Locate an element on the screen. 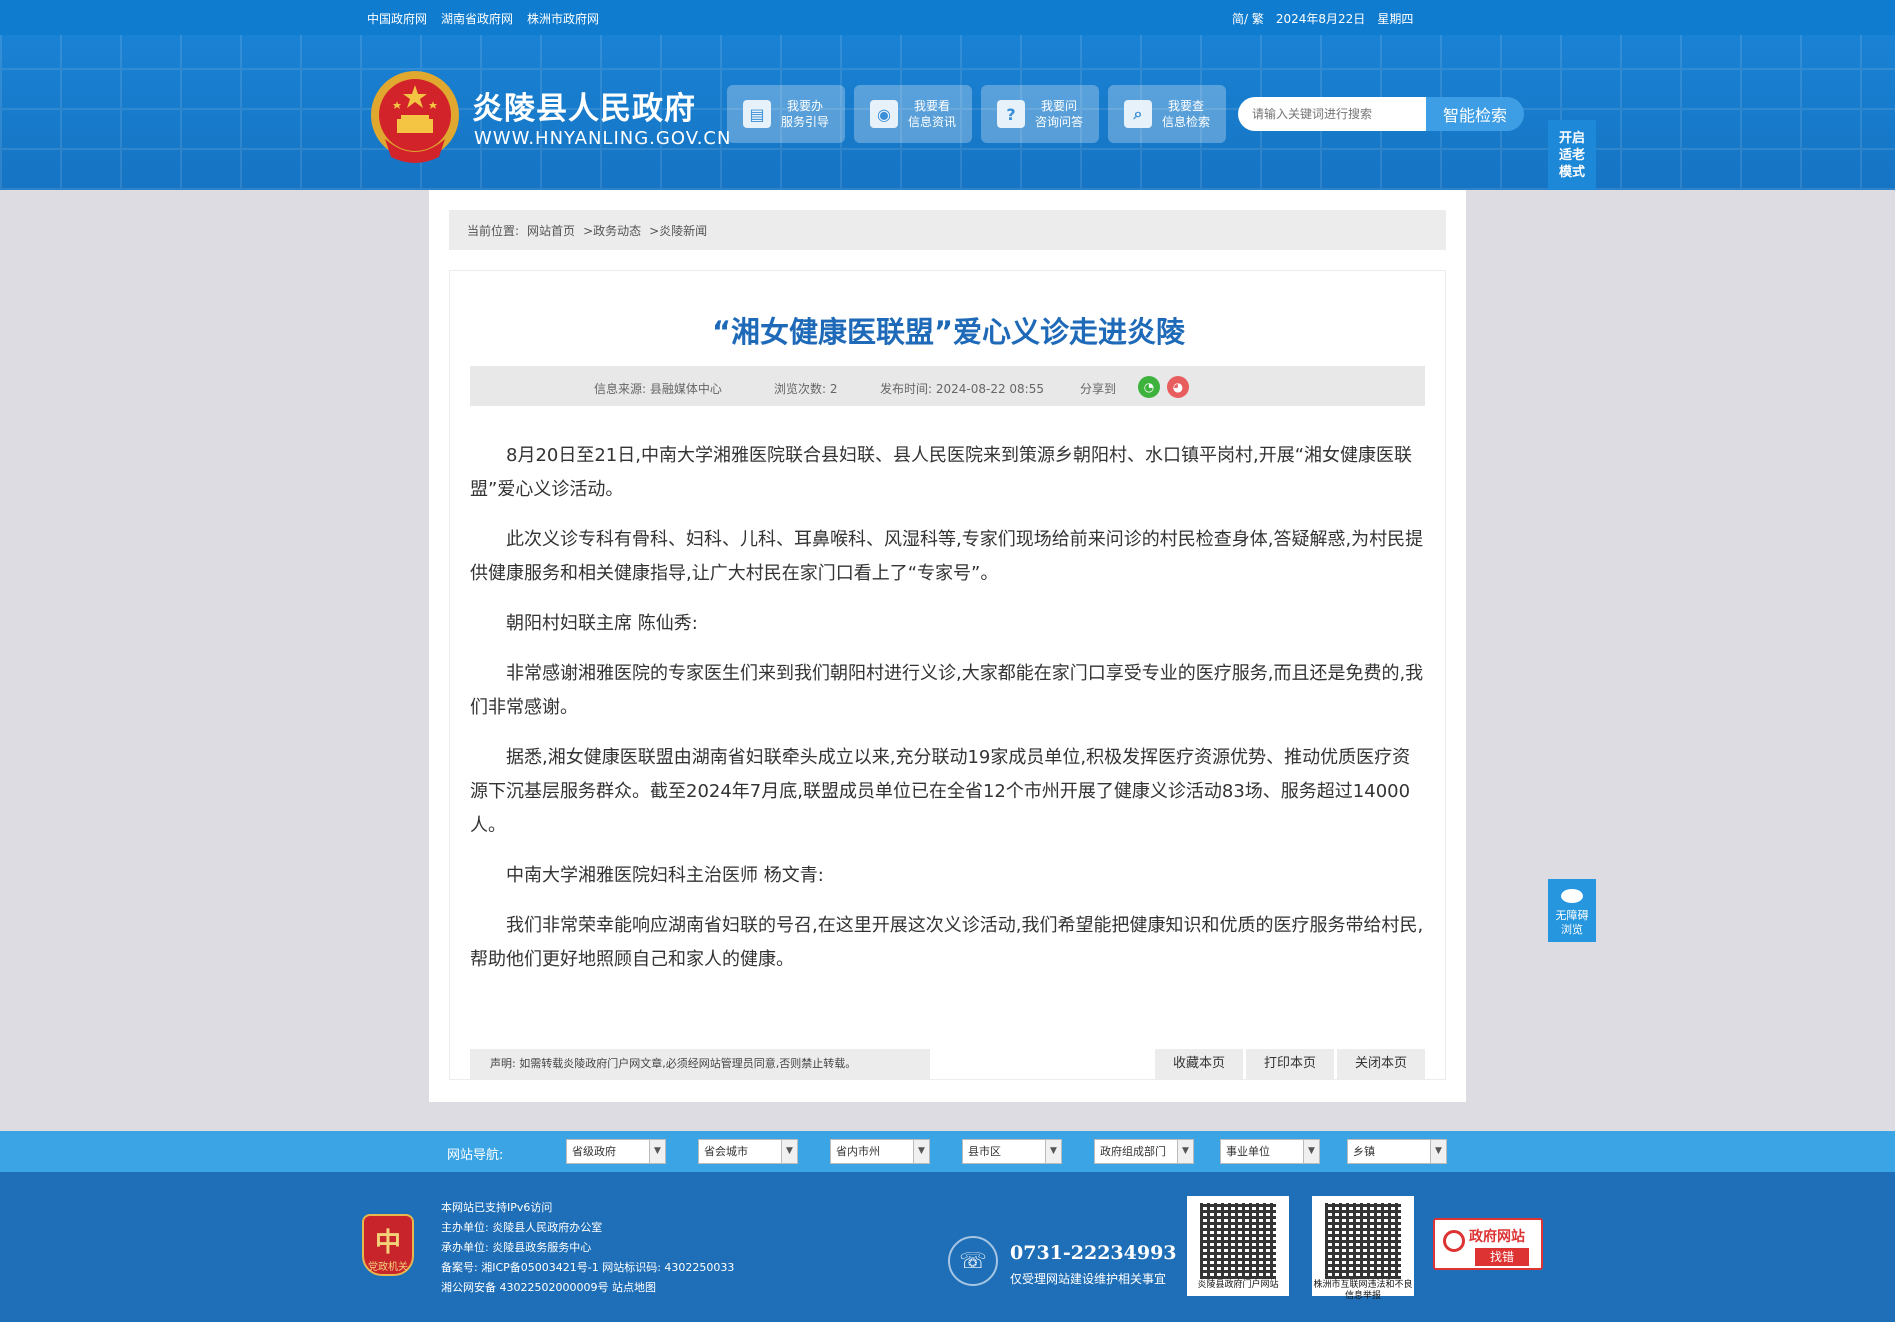 The image size is (1895, 1322). select-capital-cities: 省会城市 ▼ is located at coordinates (748, 1151).